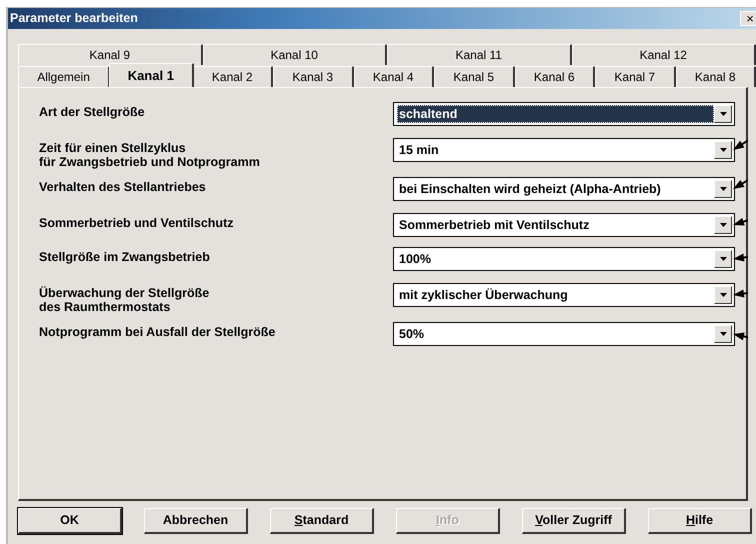 This screenshot has height=544, width=756. Describe the element at coordinates (412, 334) in the screenshot. I see `dropdown-value: 50%` at that location.